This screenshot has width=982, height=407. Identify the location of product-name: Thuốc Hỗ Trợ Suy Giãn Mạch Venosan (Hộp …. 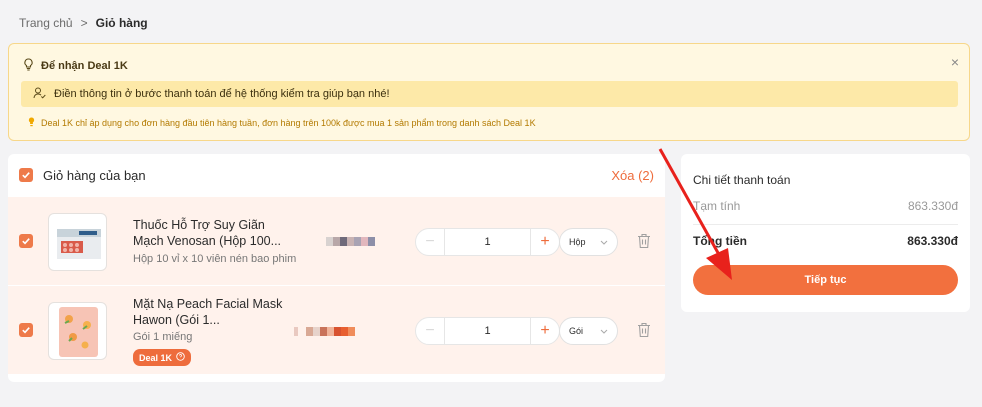
(213, 233).